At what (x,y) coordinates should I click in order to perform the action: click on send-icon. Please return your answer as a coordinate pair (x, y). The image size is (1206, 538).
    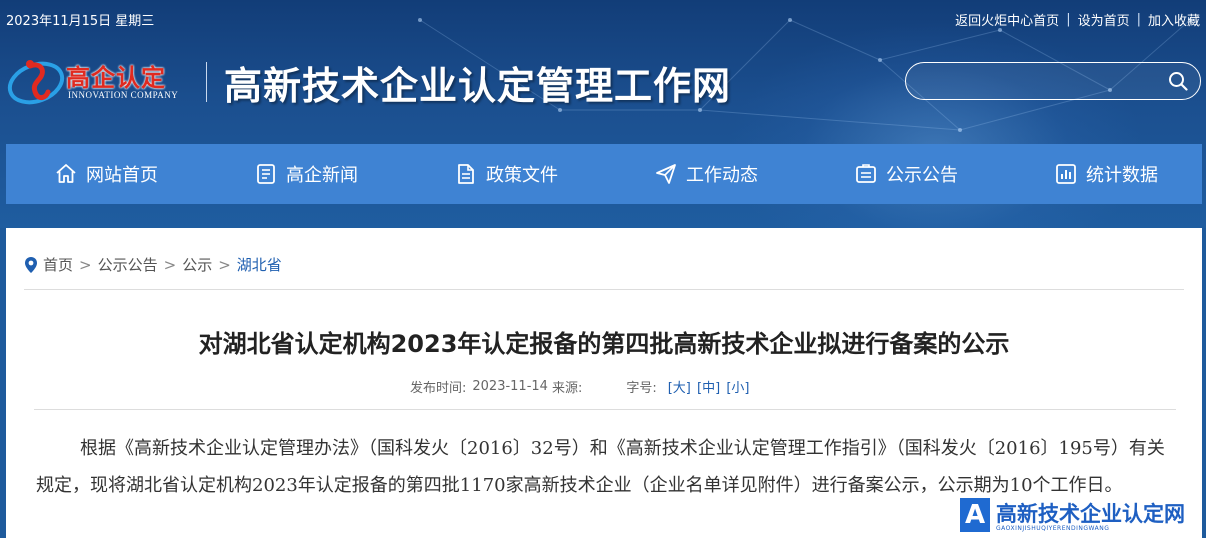
    Looking at the image, I should click on (666, 174).